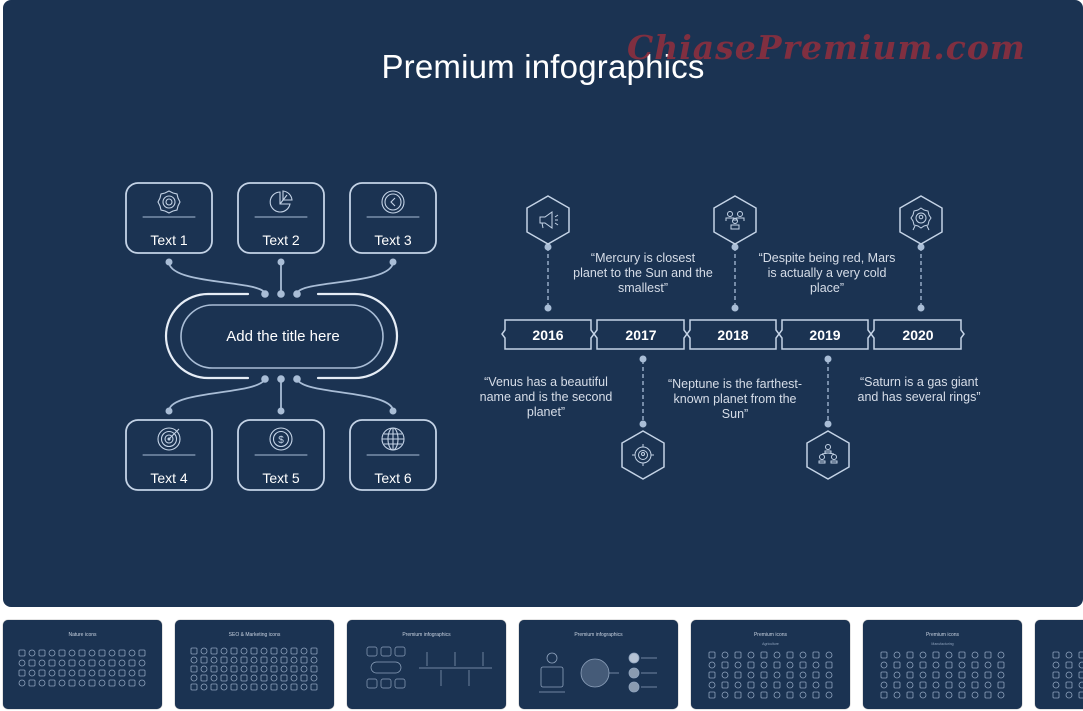 The height and width of the screenshot is (711, 1083). What do you see at coordinates (393, 240) in the screenshot?
I see `hub-item-3-label: Text 3` at bounding box center [393, 240].